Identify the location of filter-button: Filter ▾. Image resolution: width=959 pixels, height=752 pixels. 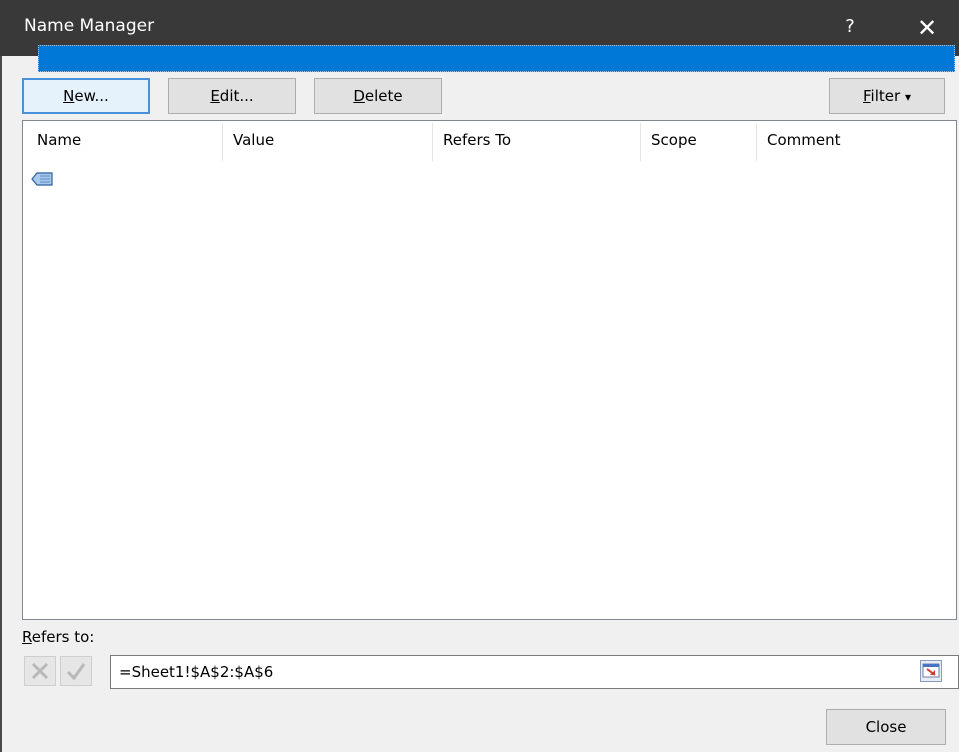
(887, 96).